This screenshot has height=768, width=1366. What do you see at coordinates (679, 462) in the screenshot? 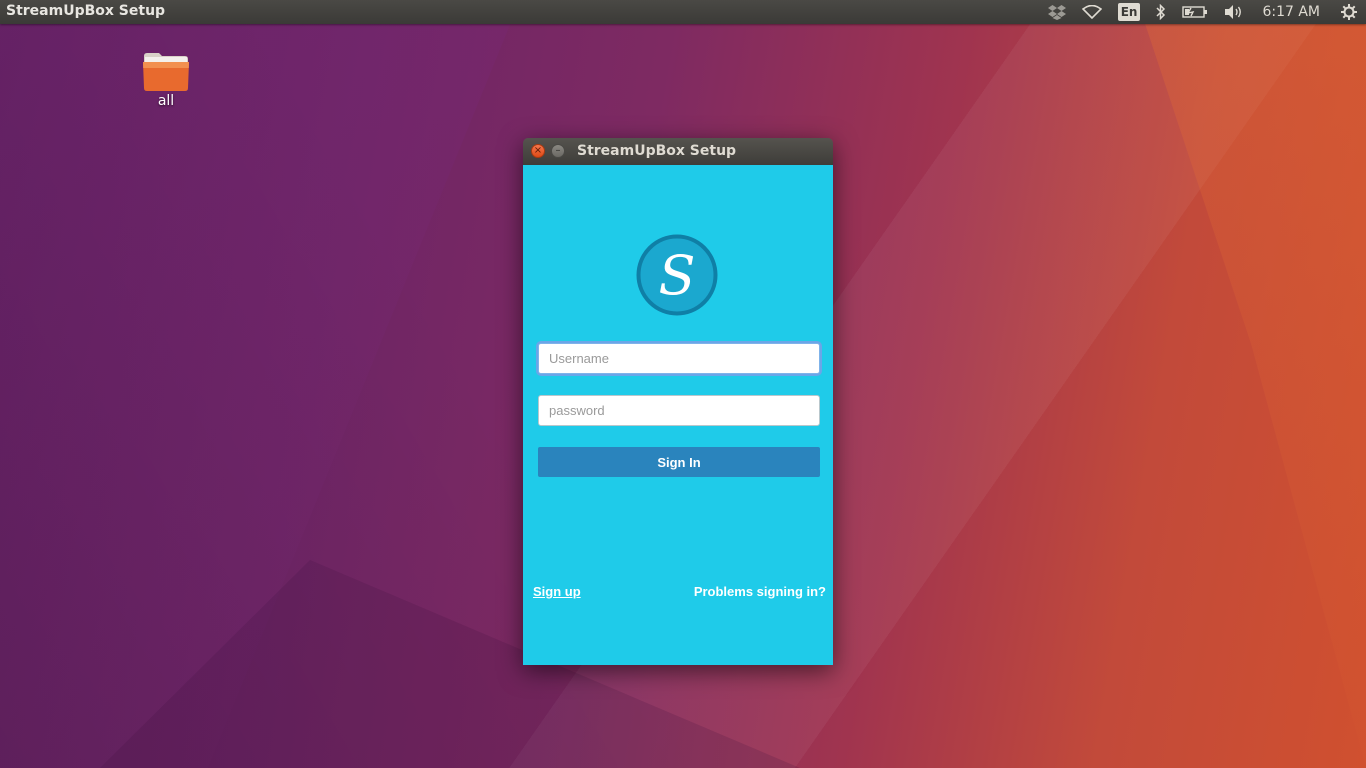
I see `sign-in-button: Sign In` at bounding box center [679, 462].